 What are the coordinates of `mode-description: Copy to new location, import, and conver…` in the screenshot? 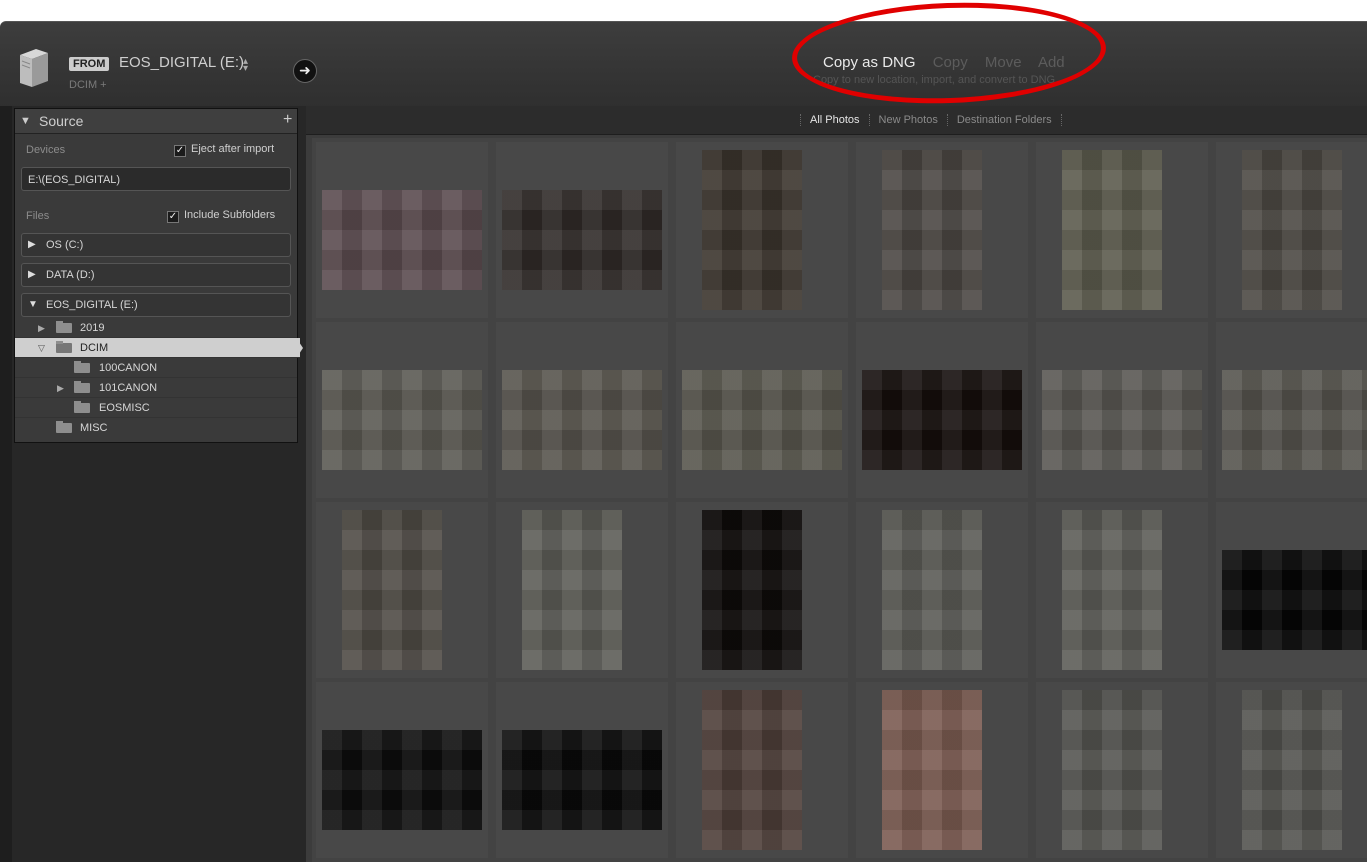 It's located at (934, 80).